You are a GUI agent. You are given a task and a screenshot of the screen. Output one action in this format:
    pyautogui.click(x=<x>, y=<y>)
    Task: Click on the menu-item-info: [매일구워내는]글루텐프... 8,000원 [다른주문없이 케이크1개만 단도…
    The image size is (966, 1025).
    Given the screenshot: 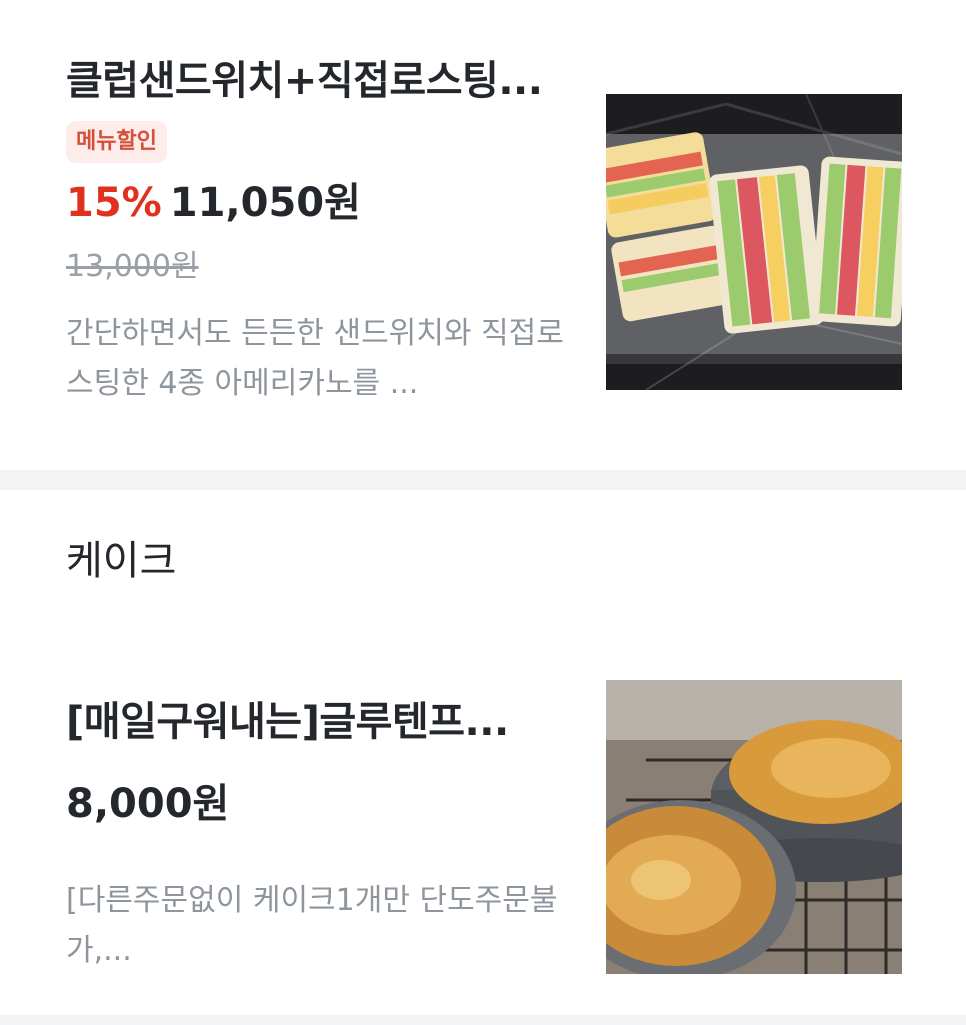 What is the action you would take?
    pyautogui.click(x=326, y=837)
    